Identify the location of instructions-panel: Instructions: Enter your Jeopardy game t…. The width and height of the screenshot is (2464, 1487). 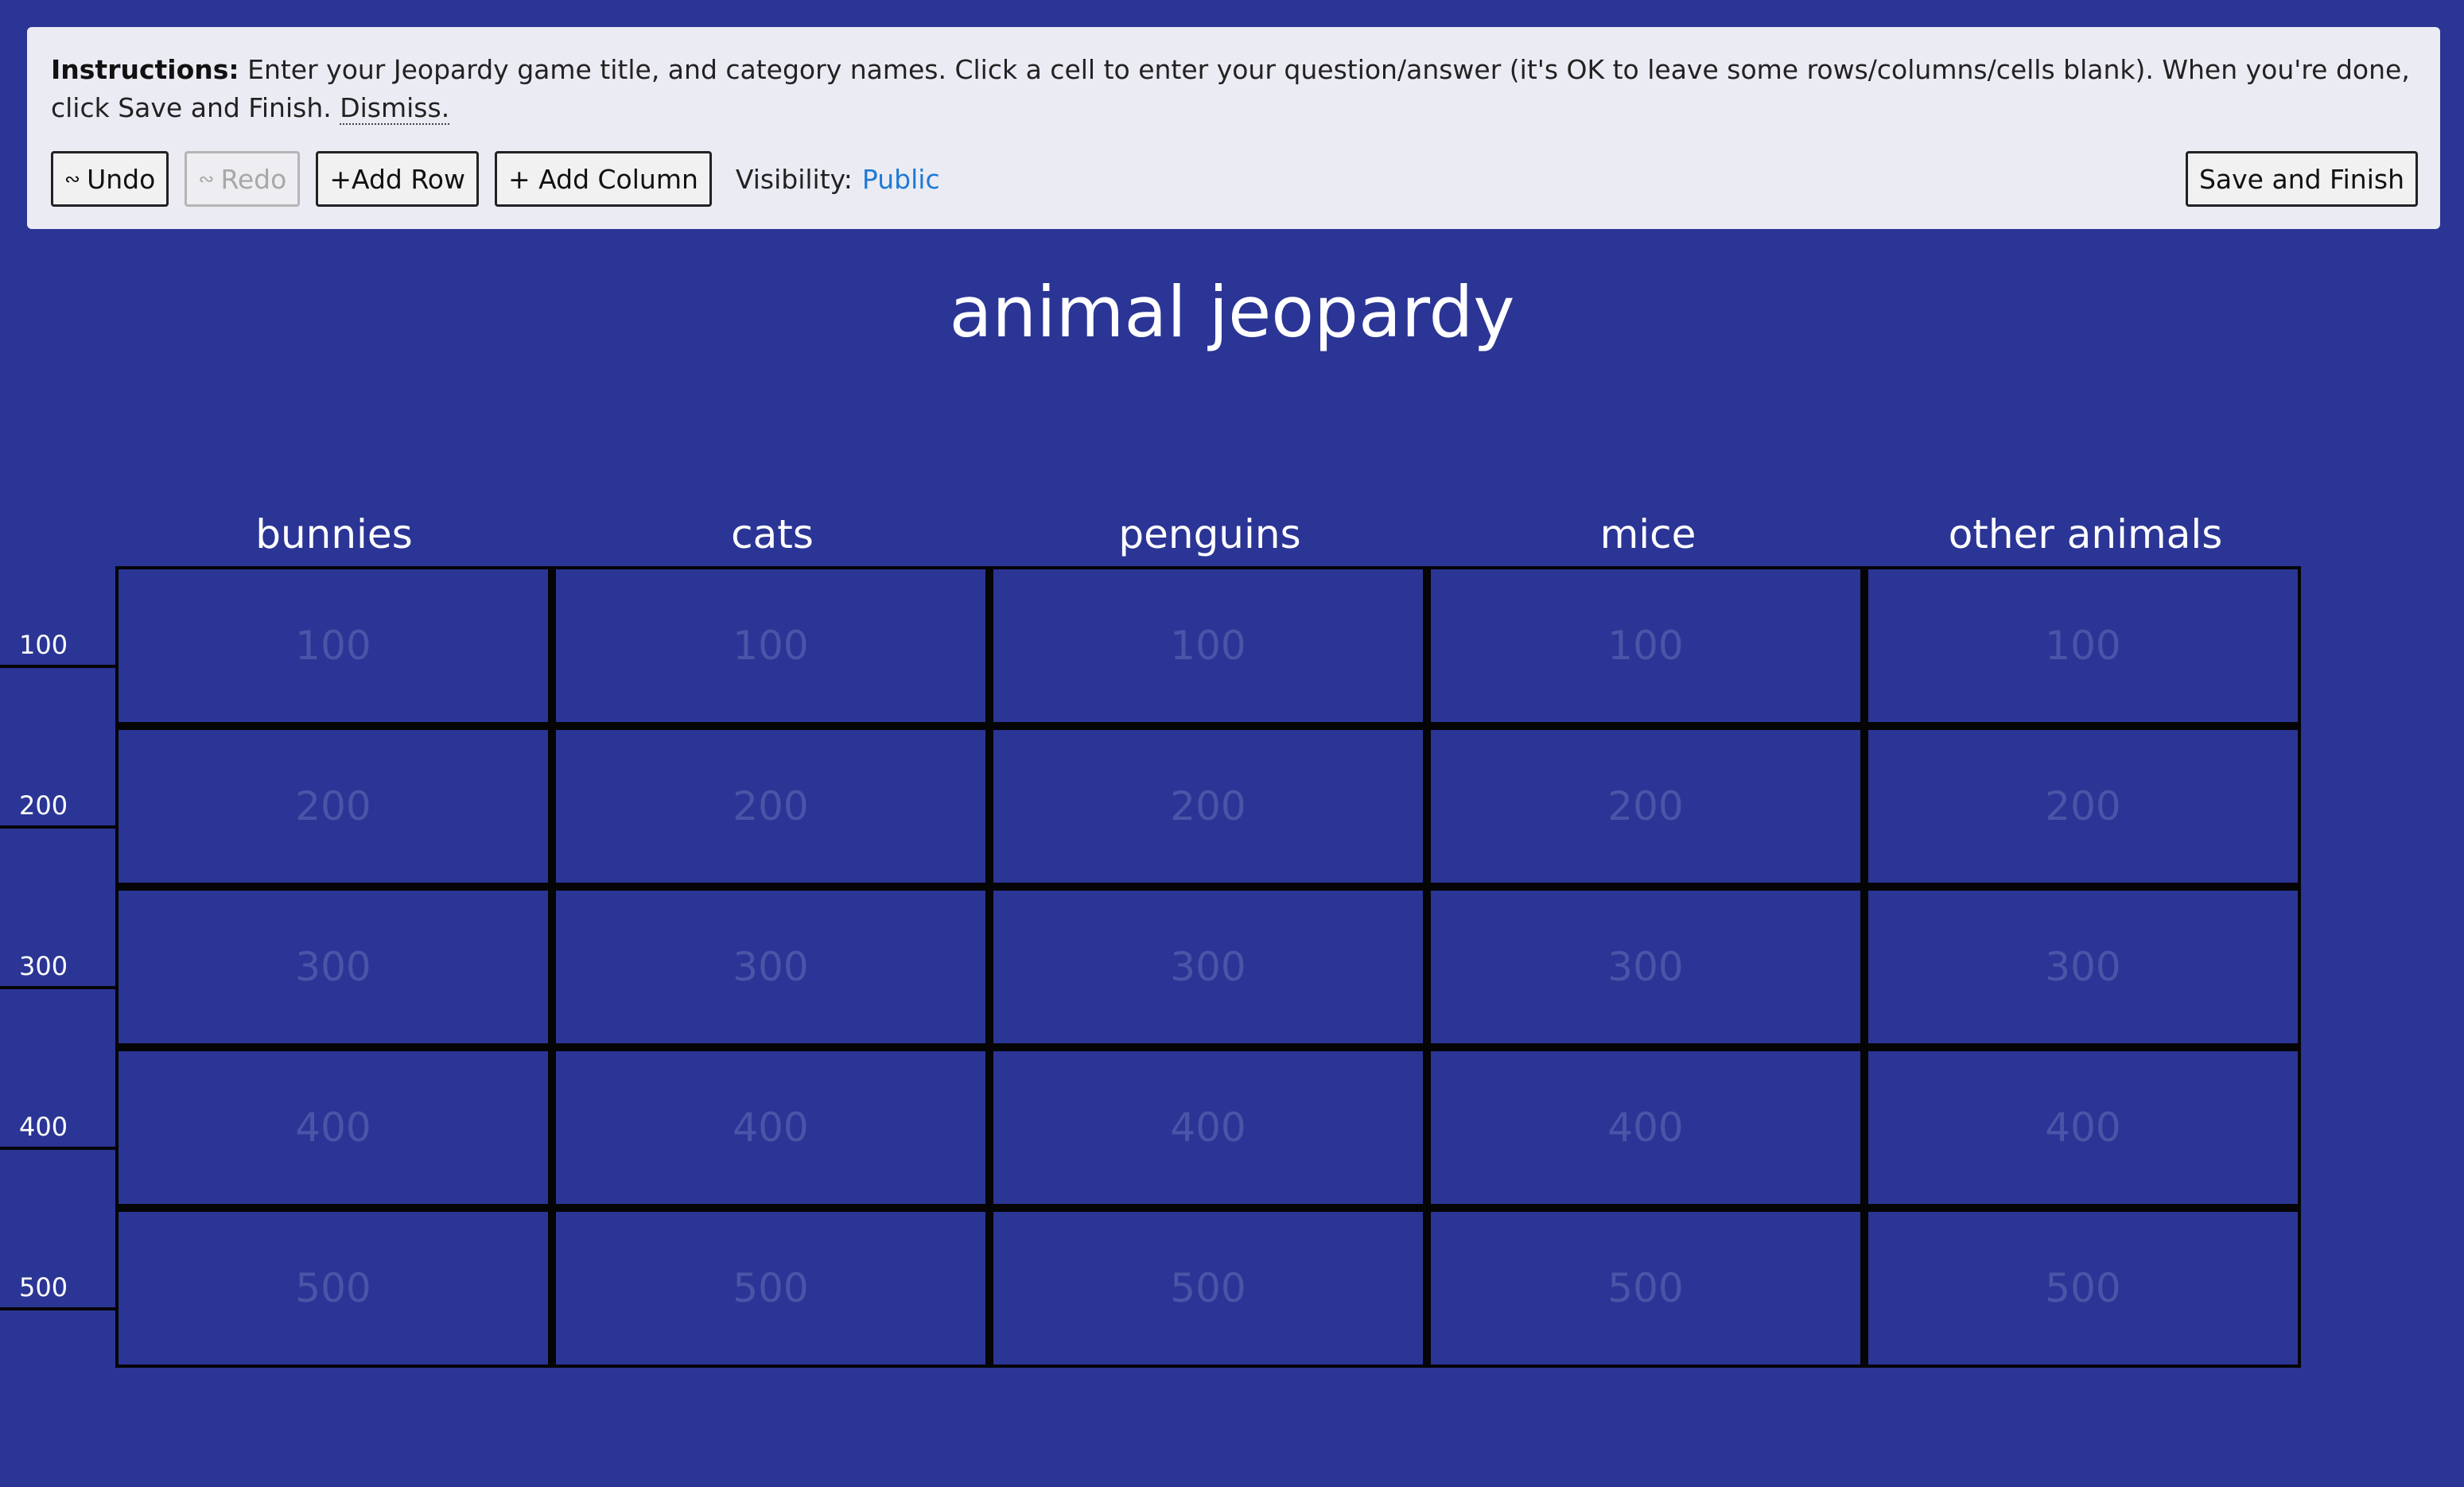
(1233, 128).